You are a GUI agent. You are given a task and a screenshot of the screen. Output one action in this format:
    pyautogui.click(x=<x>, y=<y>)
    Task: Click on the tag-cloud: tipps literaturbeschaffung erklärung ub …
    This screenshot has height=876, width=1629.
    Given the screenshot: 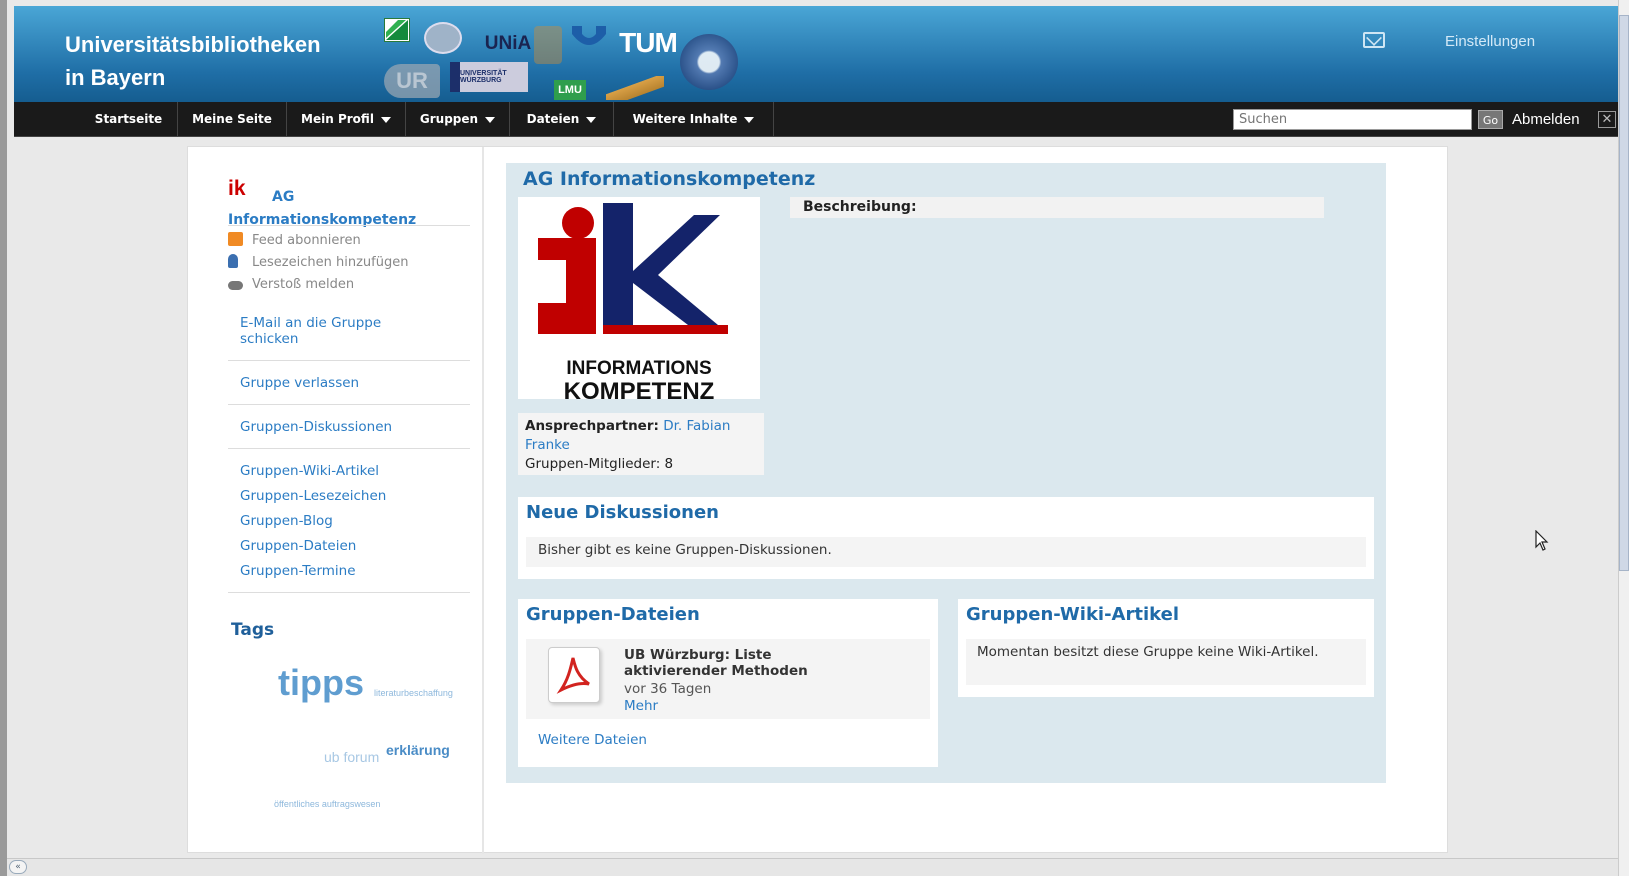 What is the action you would take?
    pyautogui.click(x=383, y=752)
    